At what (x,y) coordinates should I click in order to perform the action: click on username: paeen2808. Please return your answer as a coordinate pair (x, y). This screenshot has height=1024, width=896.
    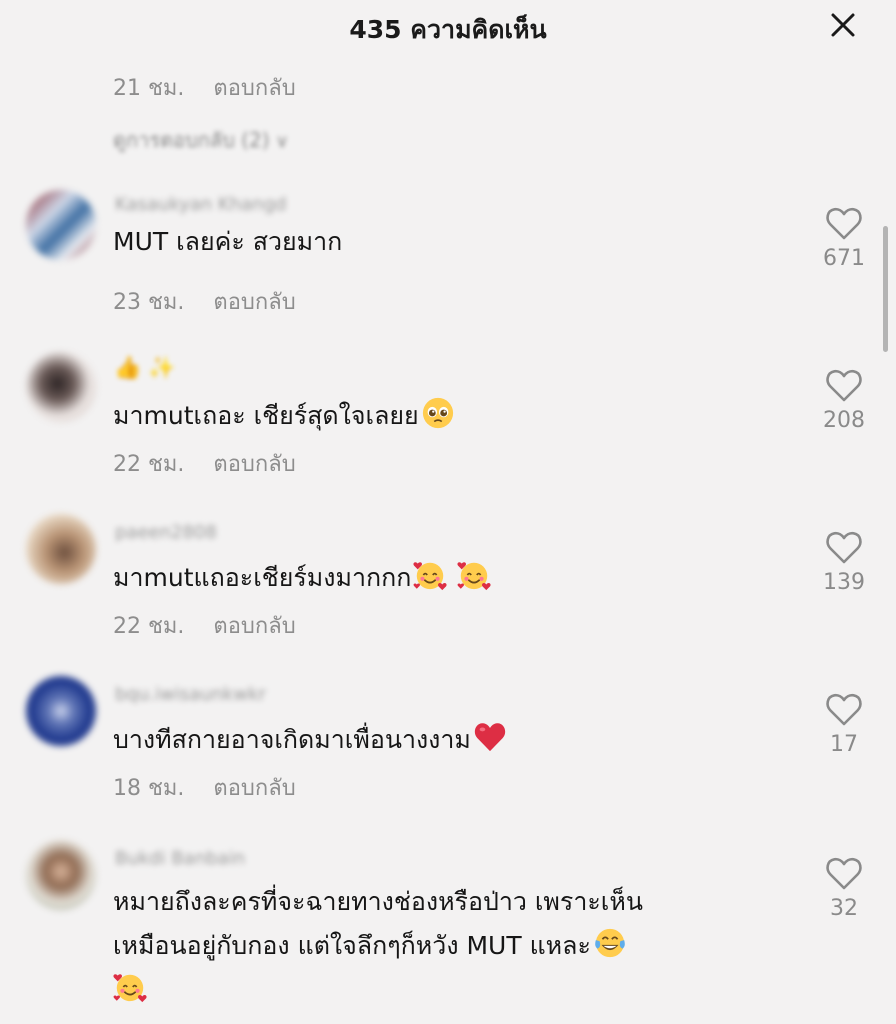
    Looking at the image, I should click on (166, 532).